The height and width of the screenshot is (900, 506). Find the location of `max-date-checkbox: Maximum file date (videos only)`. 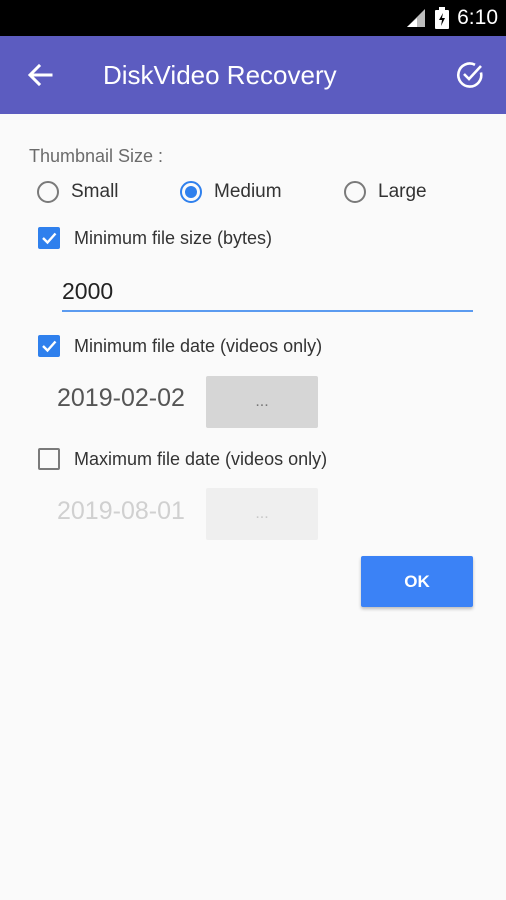

max-date-checkbox: Maximum file date (videos only) is located at coordinates (182, 459).